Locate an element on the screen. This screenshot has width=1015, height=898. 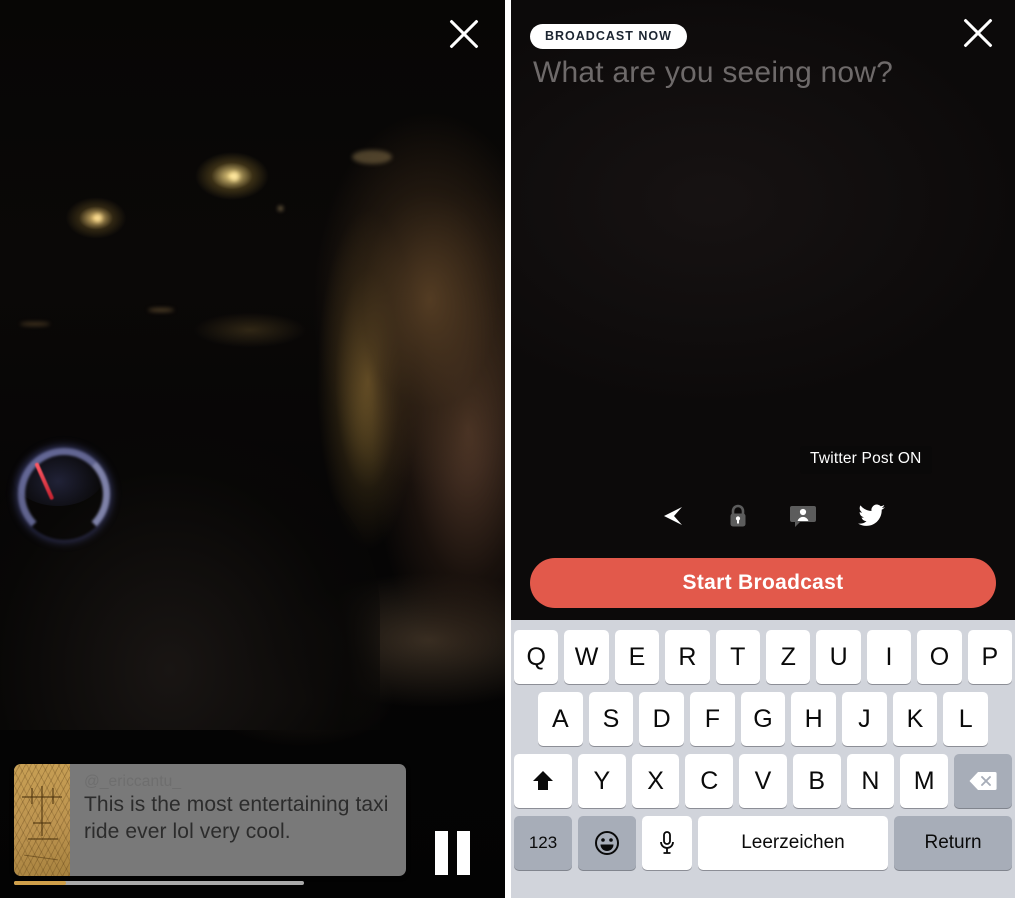
lock-icon is located at coordinates (738, 515).